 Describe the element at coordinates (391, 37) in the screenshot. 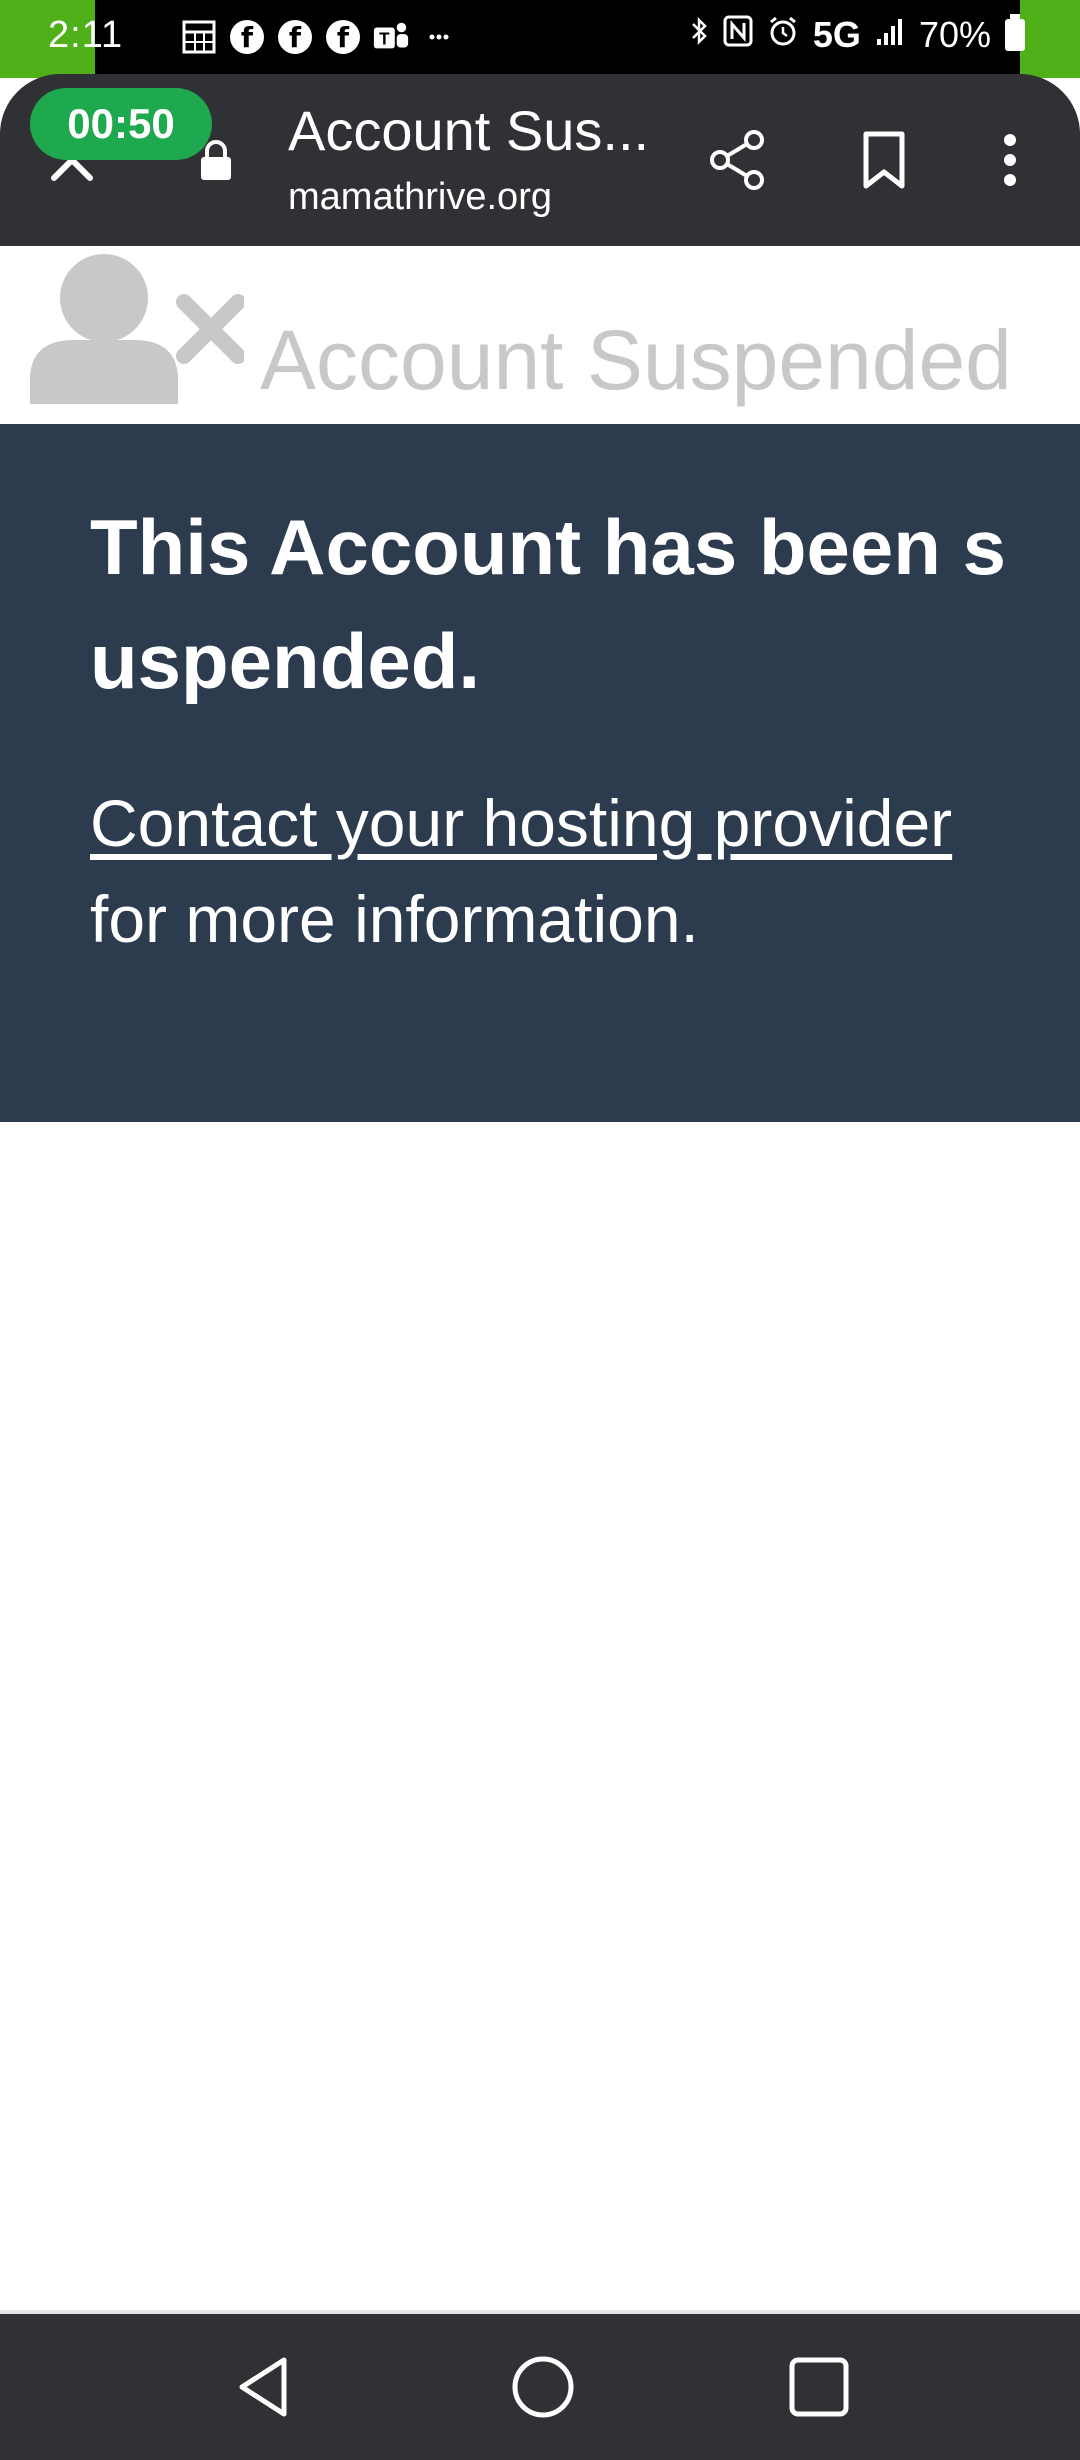

I see `teams-icon: T` at that location.